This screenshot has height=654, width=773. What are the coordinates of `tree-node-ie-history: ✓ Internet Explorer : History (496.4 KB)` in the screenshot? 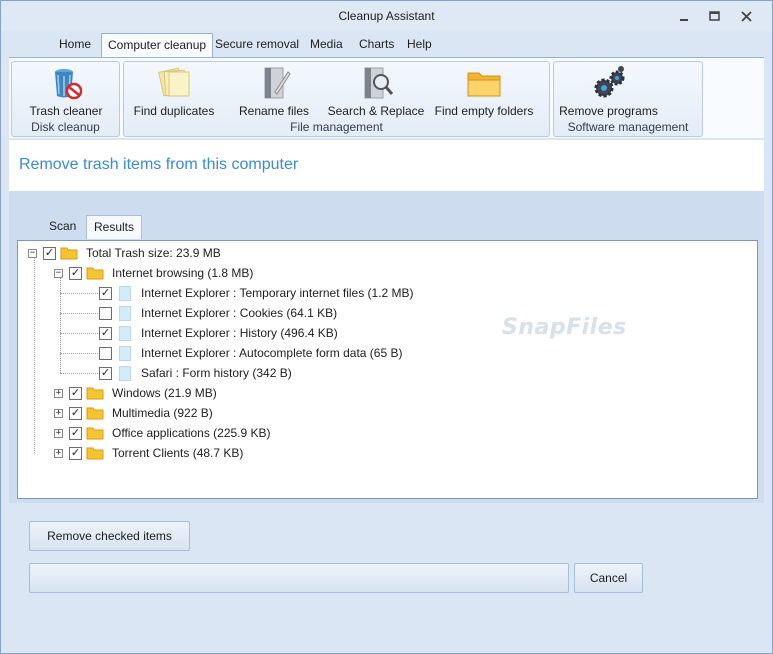 It's located at (218, 333).